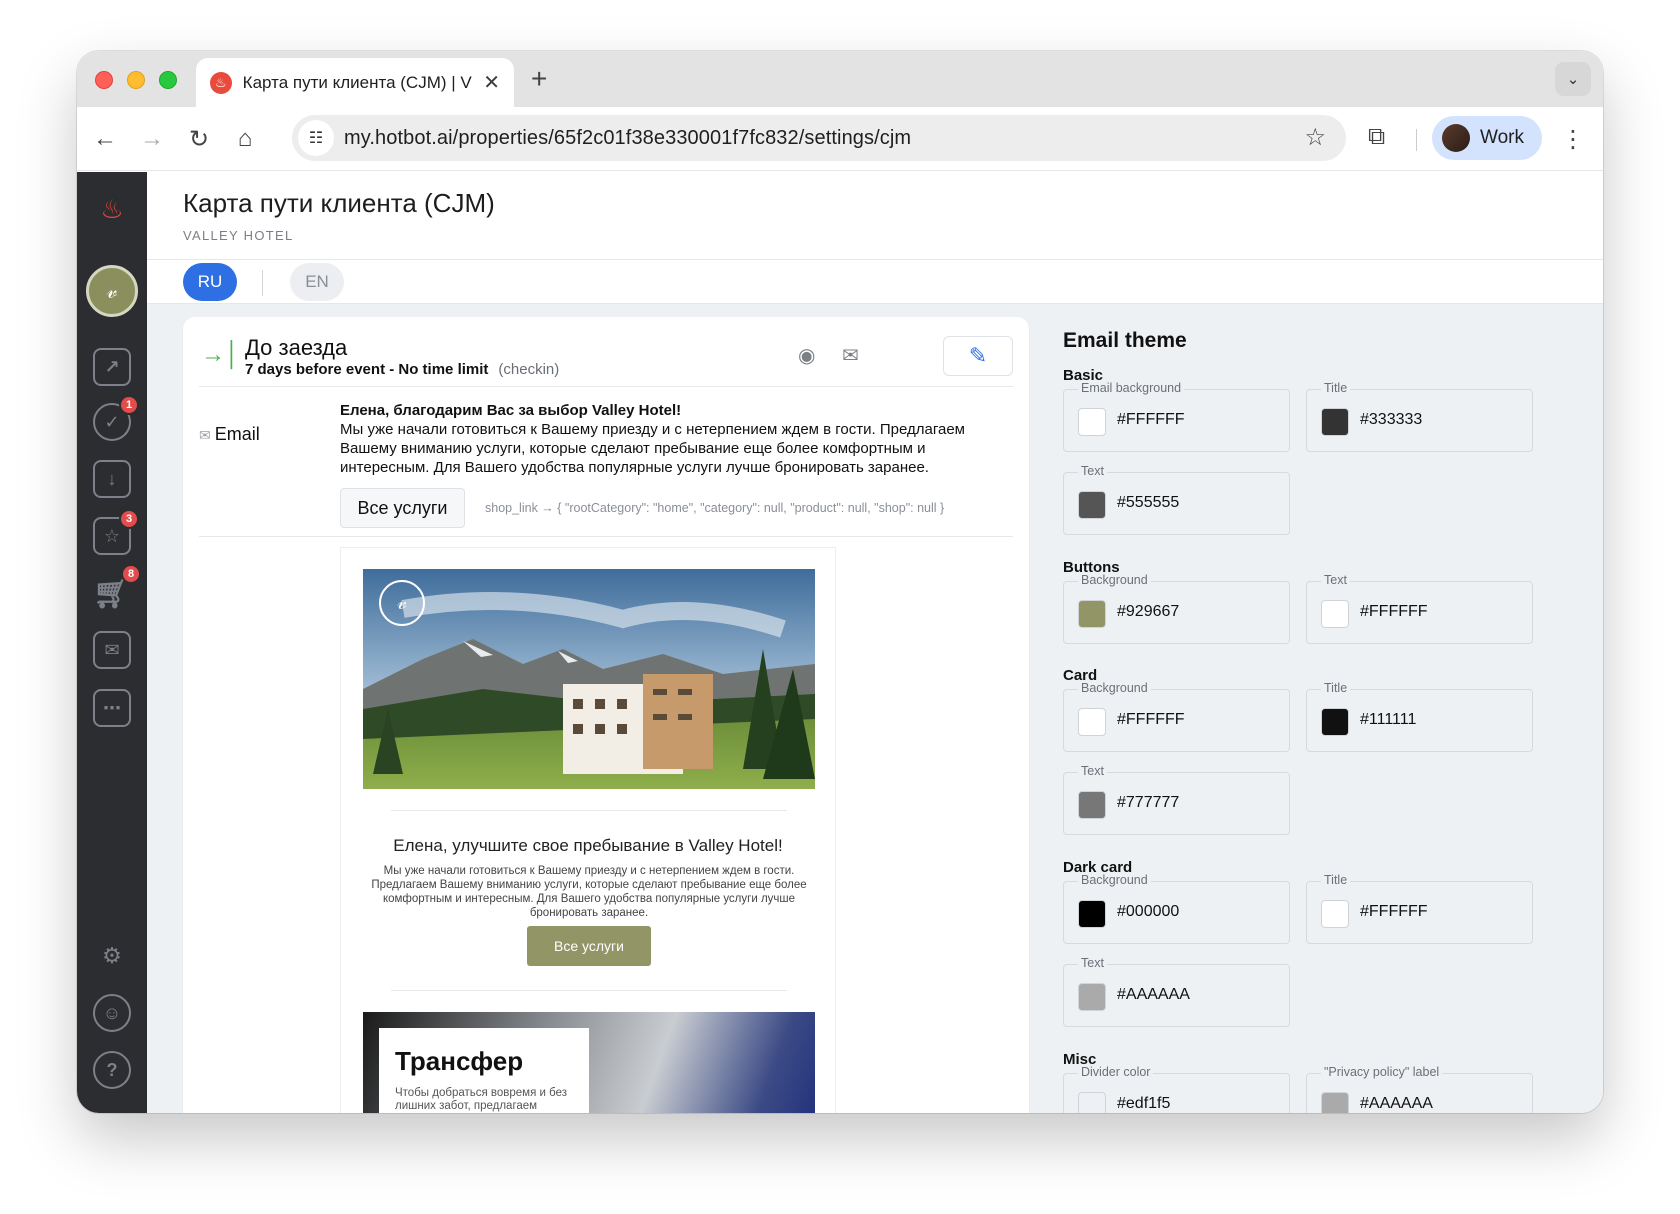  Describe the element at coordinates (1148, 912) in the screenshot. I see `color-value: #000000` at that location.